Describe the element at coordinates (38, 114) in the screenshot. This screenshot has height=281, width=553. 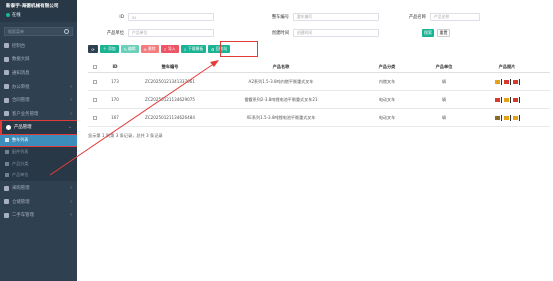
I see `sidebar-item-customers: 客户业务管理 ‹` at that location.